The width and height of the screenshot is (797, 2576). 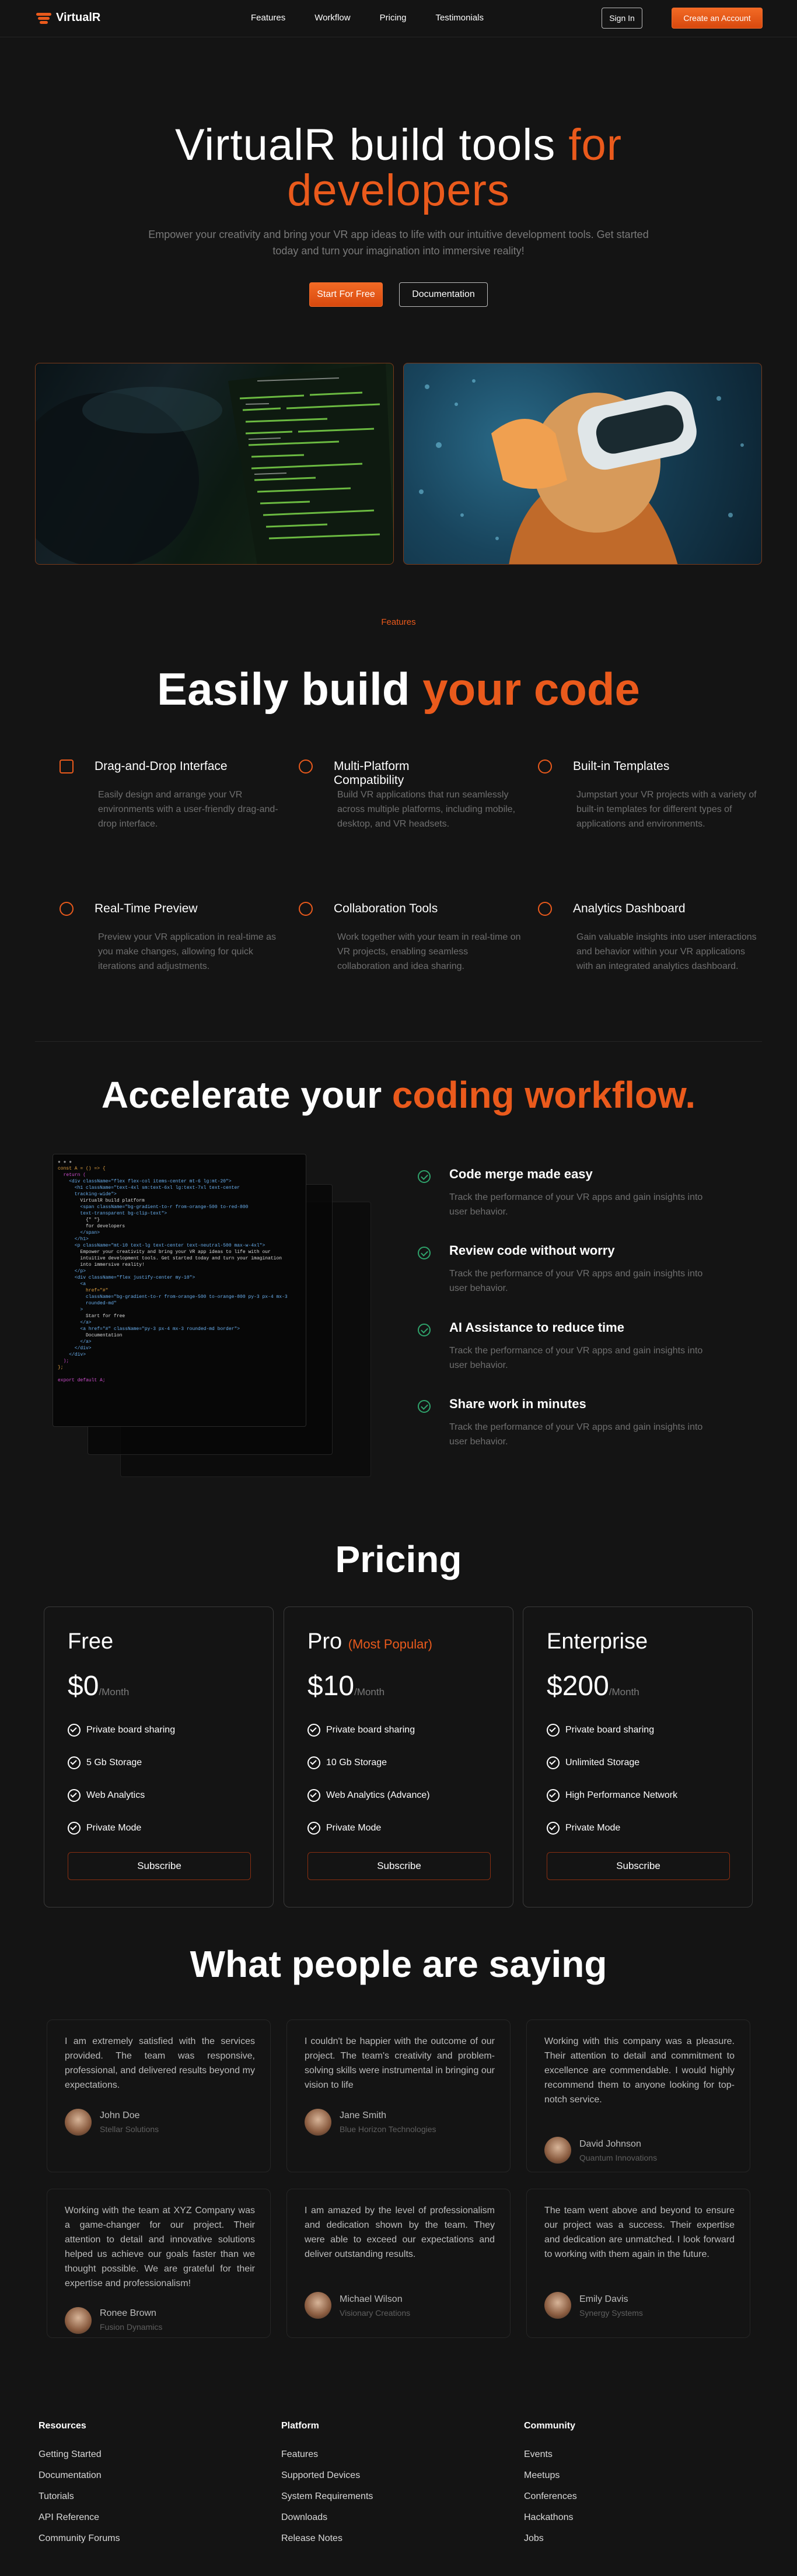 What do you see at coordinates (398, 1559) in the screenshot?
I see `pricing-title: Pricing` at bounding box center [398, 1559].